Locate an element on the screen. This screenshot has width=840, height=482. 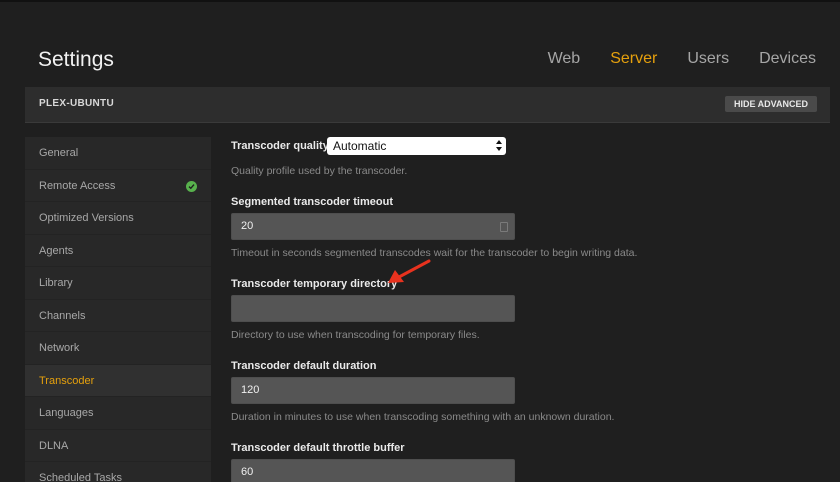
sidebar-item-label: Library is located at coordinates (56, 283).